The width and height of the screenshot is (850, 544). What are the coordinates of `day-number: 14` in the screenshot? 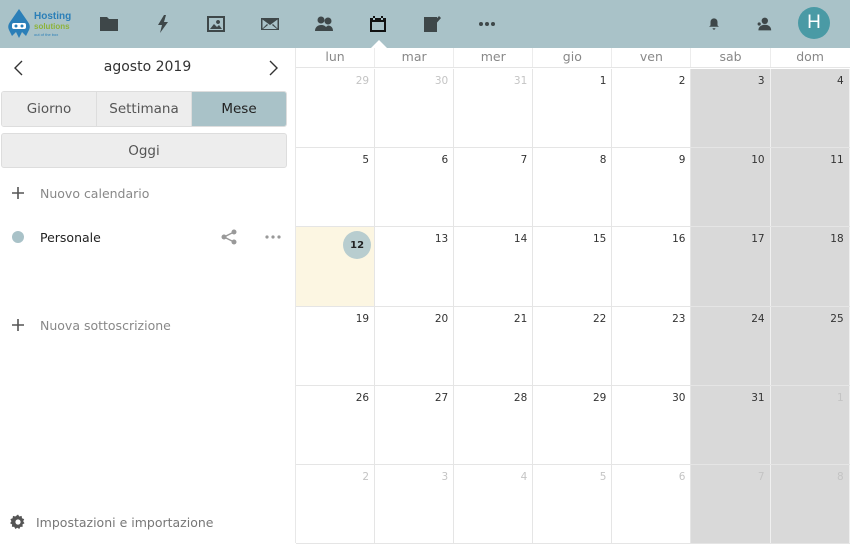 It's located at (520, 239).